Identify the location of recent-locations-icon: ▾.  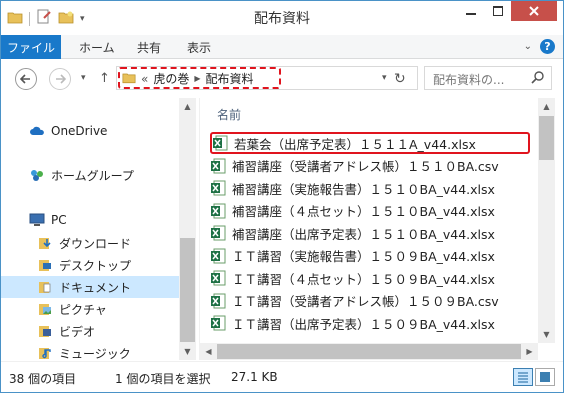
(83, 78).